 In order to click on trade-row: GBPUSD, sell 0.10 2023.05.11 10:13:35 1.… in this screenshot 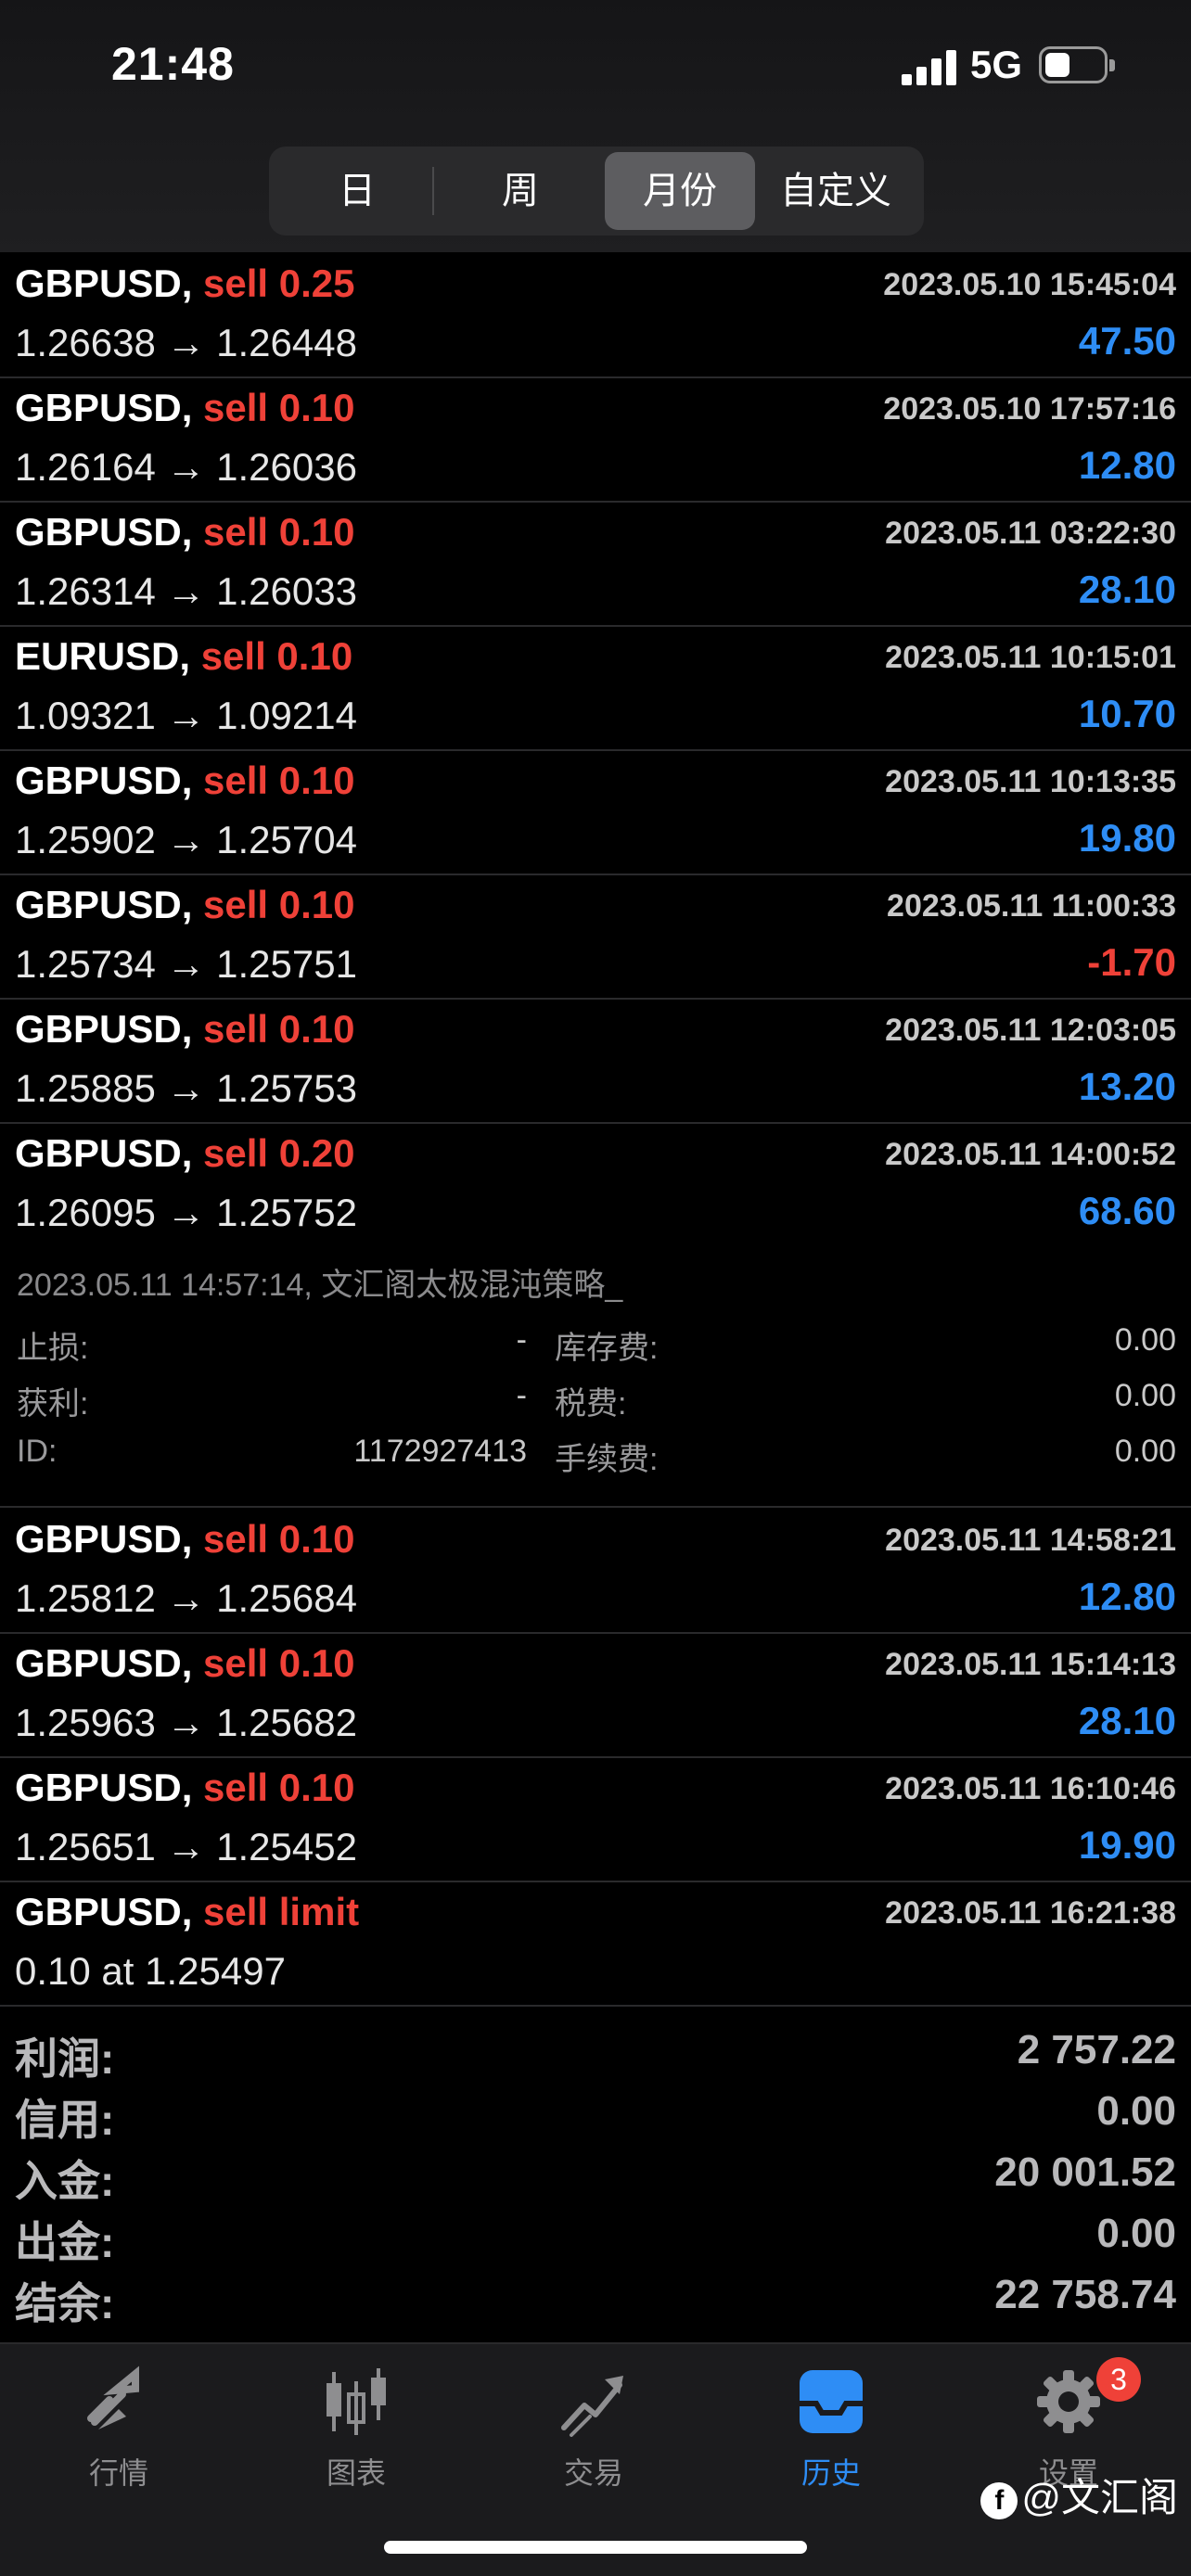, I will do `click(595, 813)`.